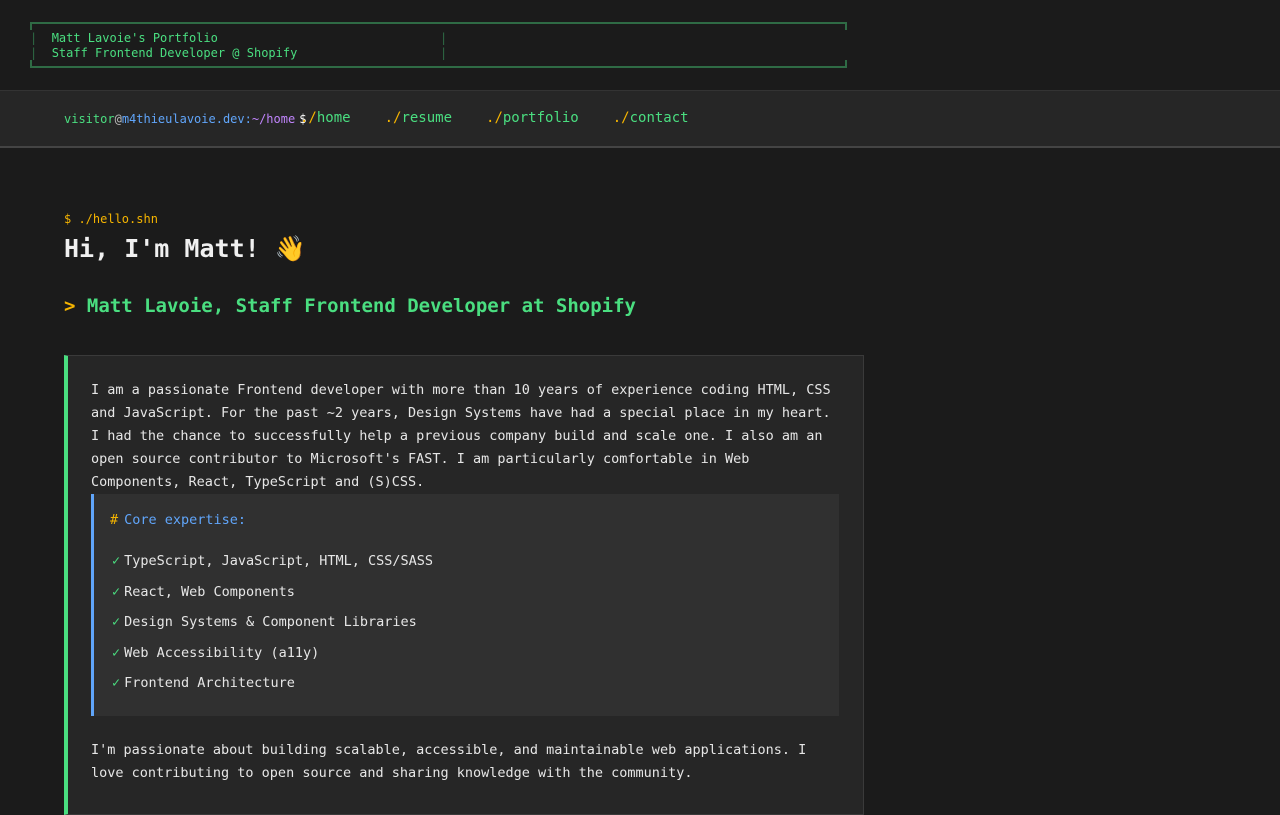  I want to click on nav-link-resume: ./resume, so click(418, 118).